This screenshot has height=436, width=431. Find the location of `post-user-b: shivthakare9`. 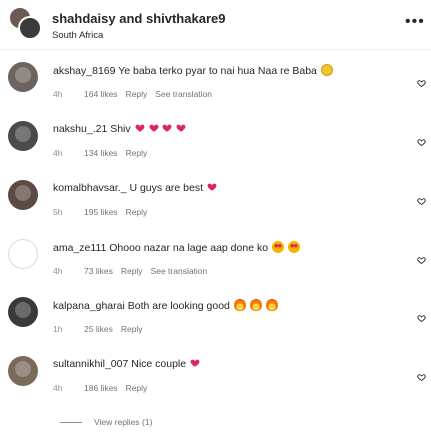

post-user-b: shivthakare9 is located at coordinates (186, 18).